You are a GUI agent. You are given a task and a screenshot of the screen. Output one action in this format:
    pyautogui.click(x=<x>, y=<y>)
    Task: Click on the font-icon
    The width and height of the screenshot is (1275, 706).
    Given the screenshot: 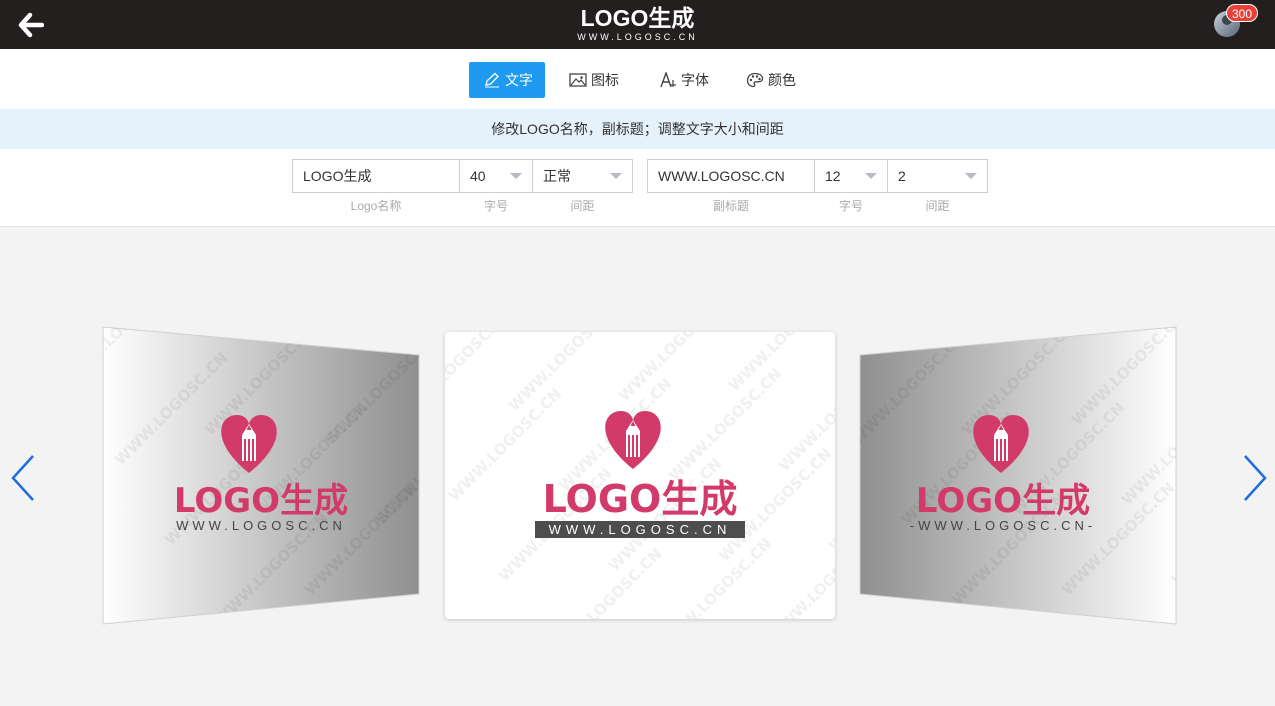 What is the action you would take?
    pyautogui.click(x=668, y=80)
    